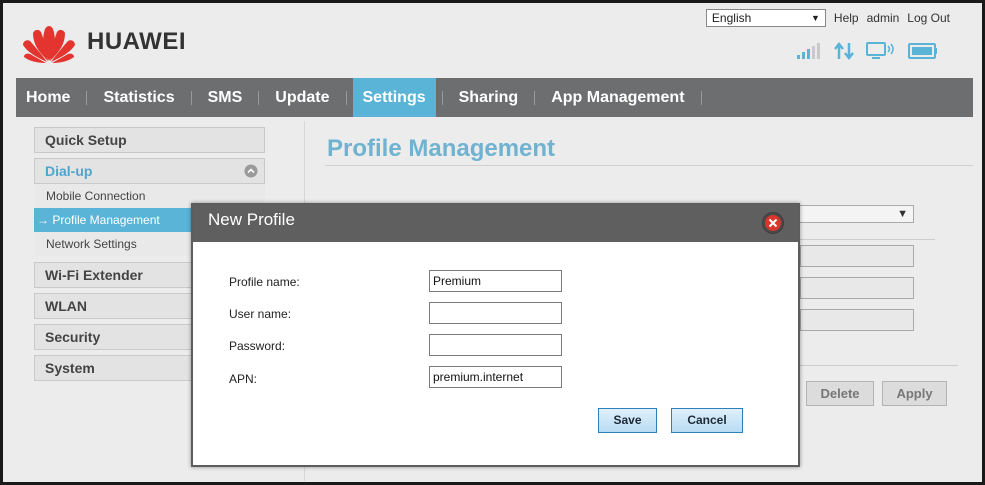  I want to click on password-label: Password:, so click(257, 346).